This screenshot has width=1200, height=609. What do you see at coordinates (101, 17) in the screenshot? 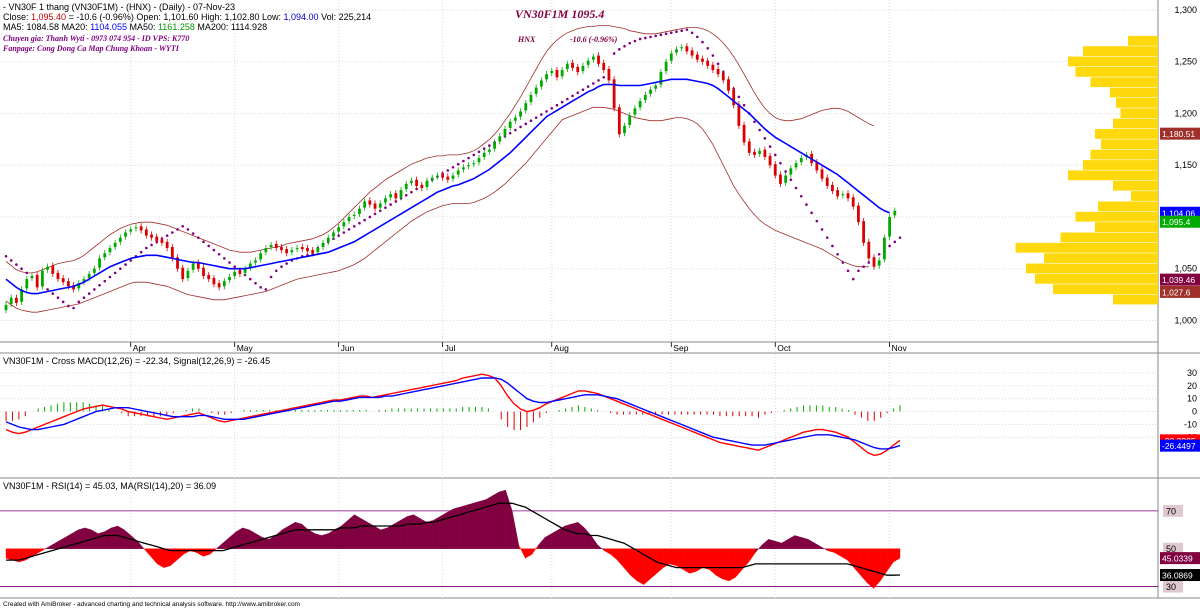
I see `header-part: = -10.6 (-0.96%)` at bounding box center [101, 17].